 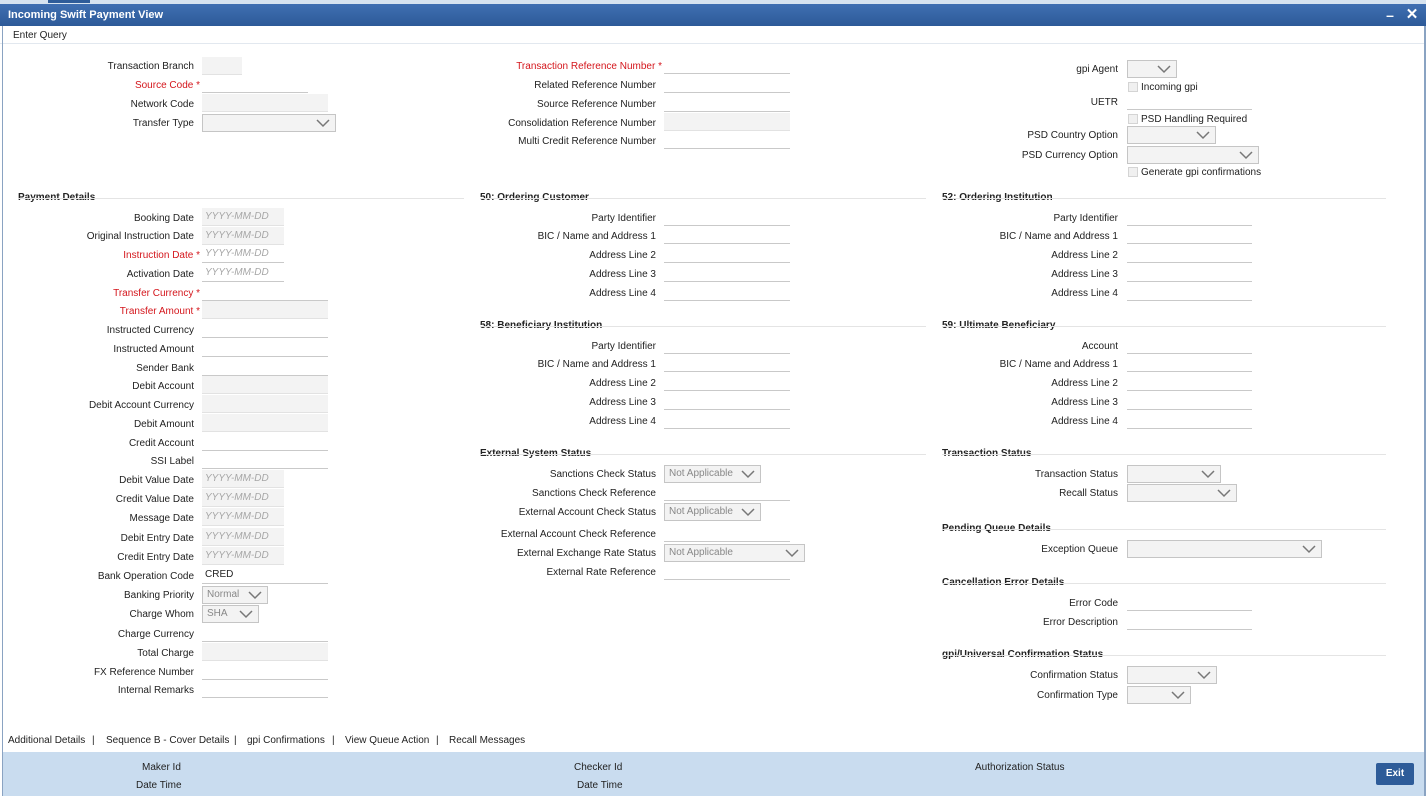 What do you see at coordinates (243, 498) in the screenshot?
I see `credit-value-date-field: YYYY-MM-DD` at bounding box center [243, 498].